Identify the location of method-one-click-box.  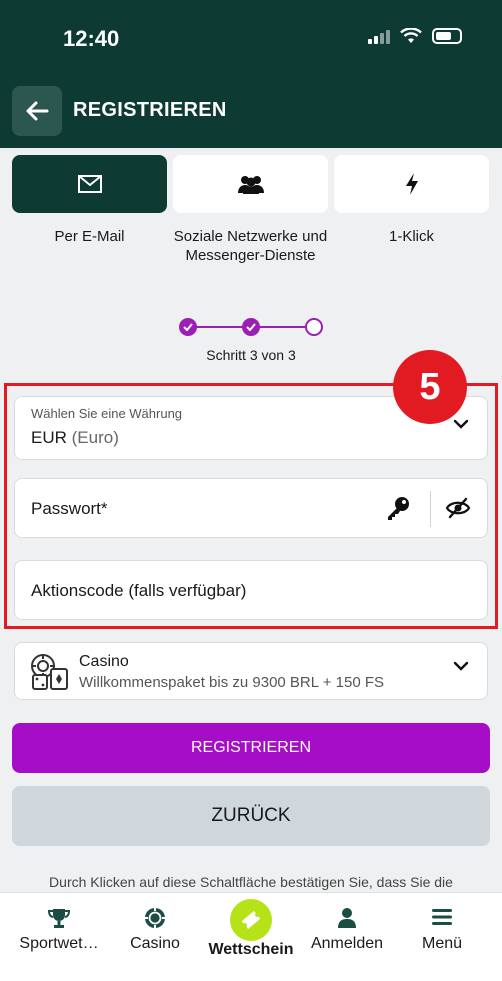
(411, 184).